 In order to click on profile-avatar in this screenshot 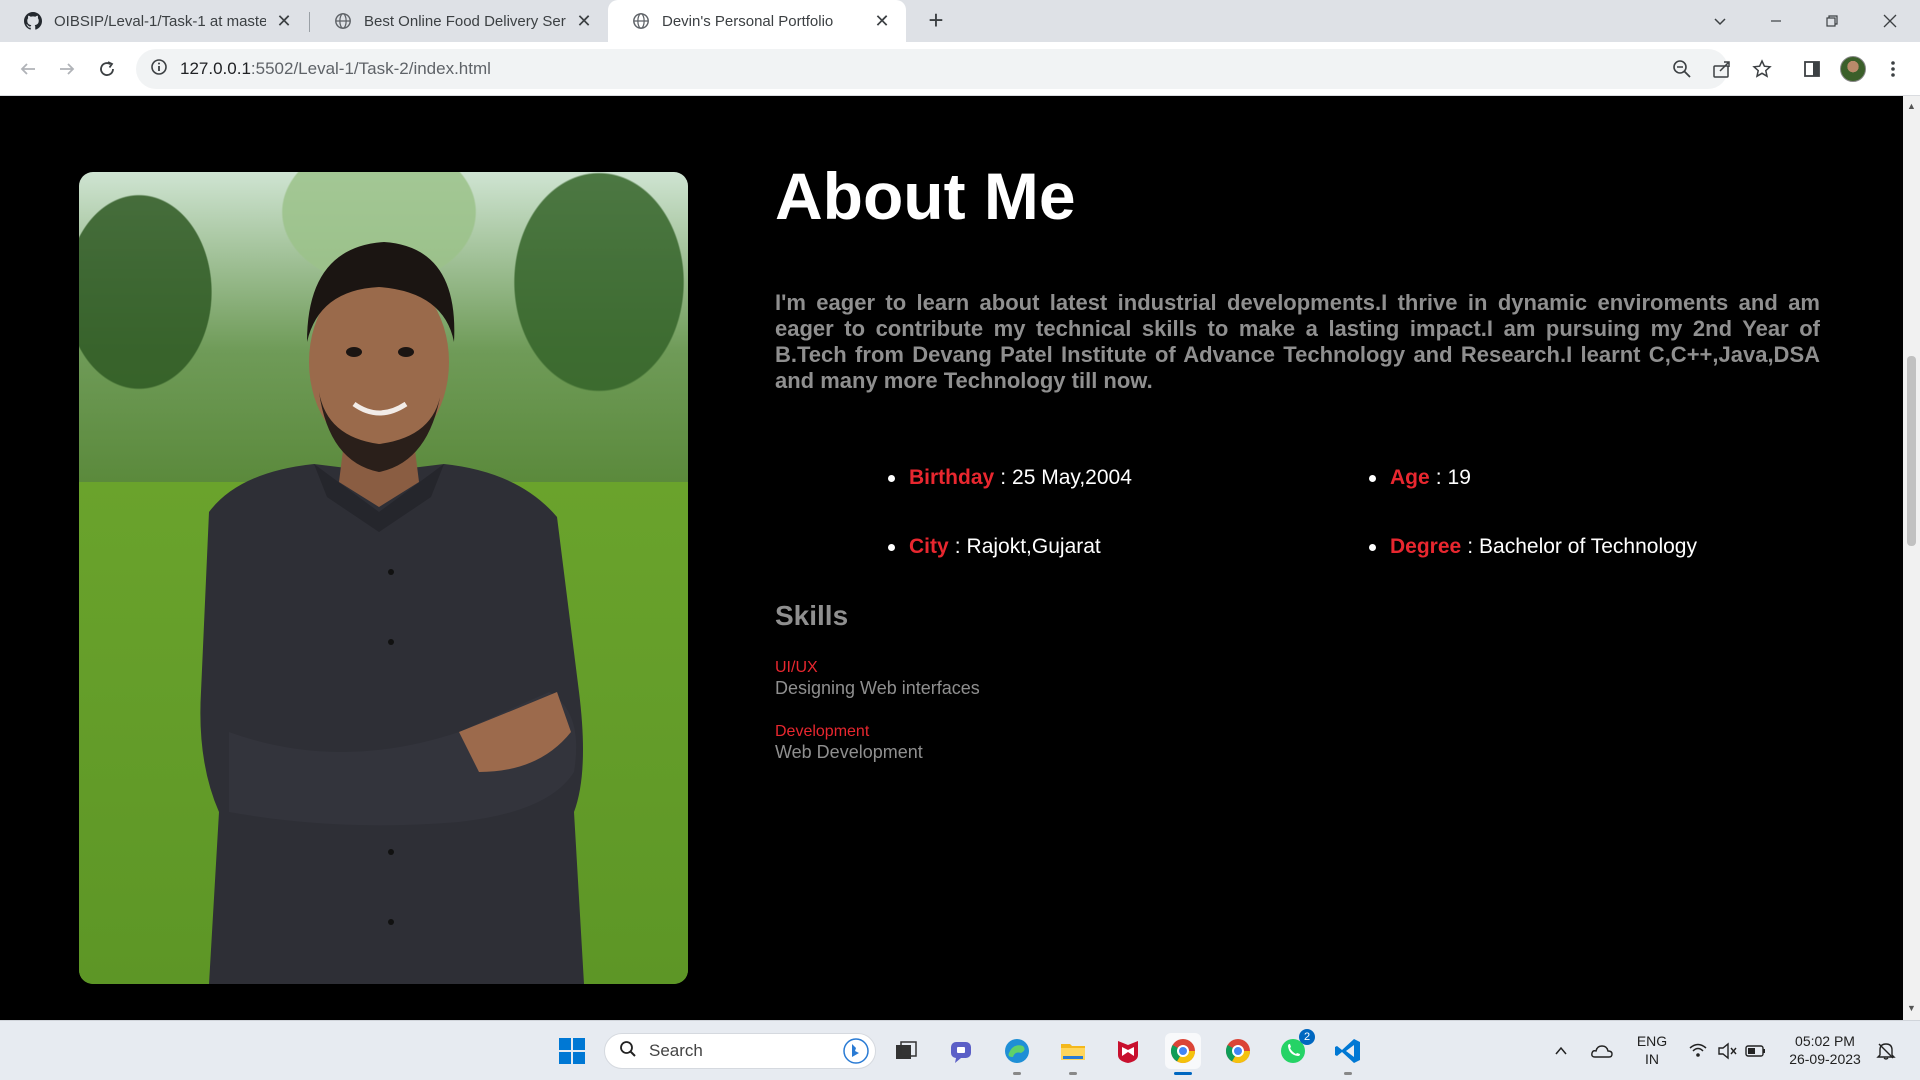, I will do `click(1853, 69)`.